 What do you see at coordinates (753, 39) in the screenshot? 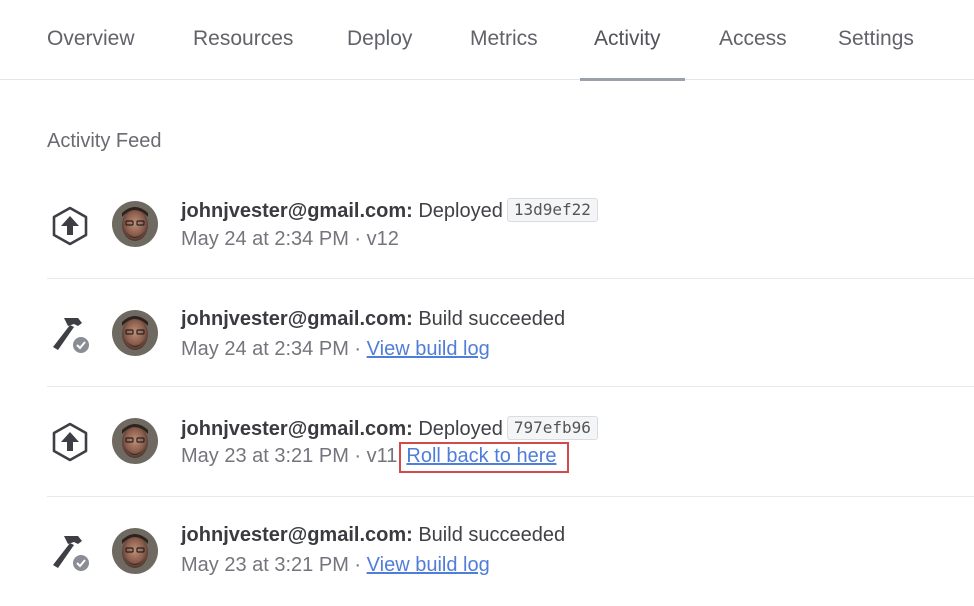
I see `tab-access: Access` at bounding box center [753, 39].